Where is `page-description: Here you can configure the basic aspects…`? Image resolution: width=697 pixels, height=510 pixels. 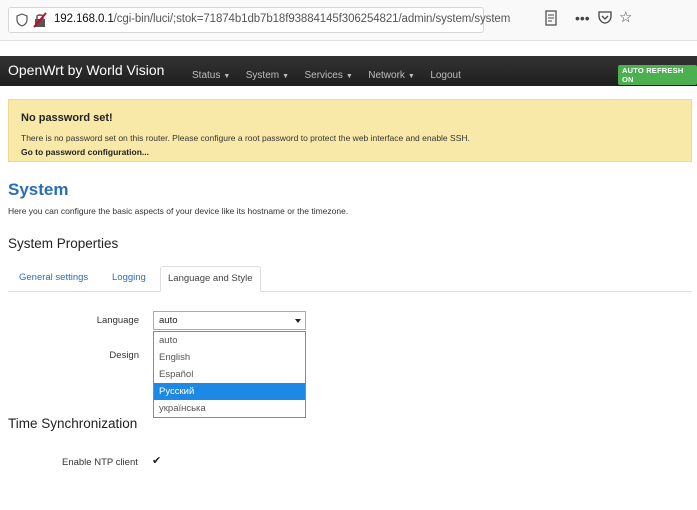 page-description: Here you can configure the basic aspects… is located at coordinates (178, 211).